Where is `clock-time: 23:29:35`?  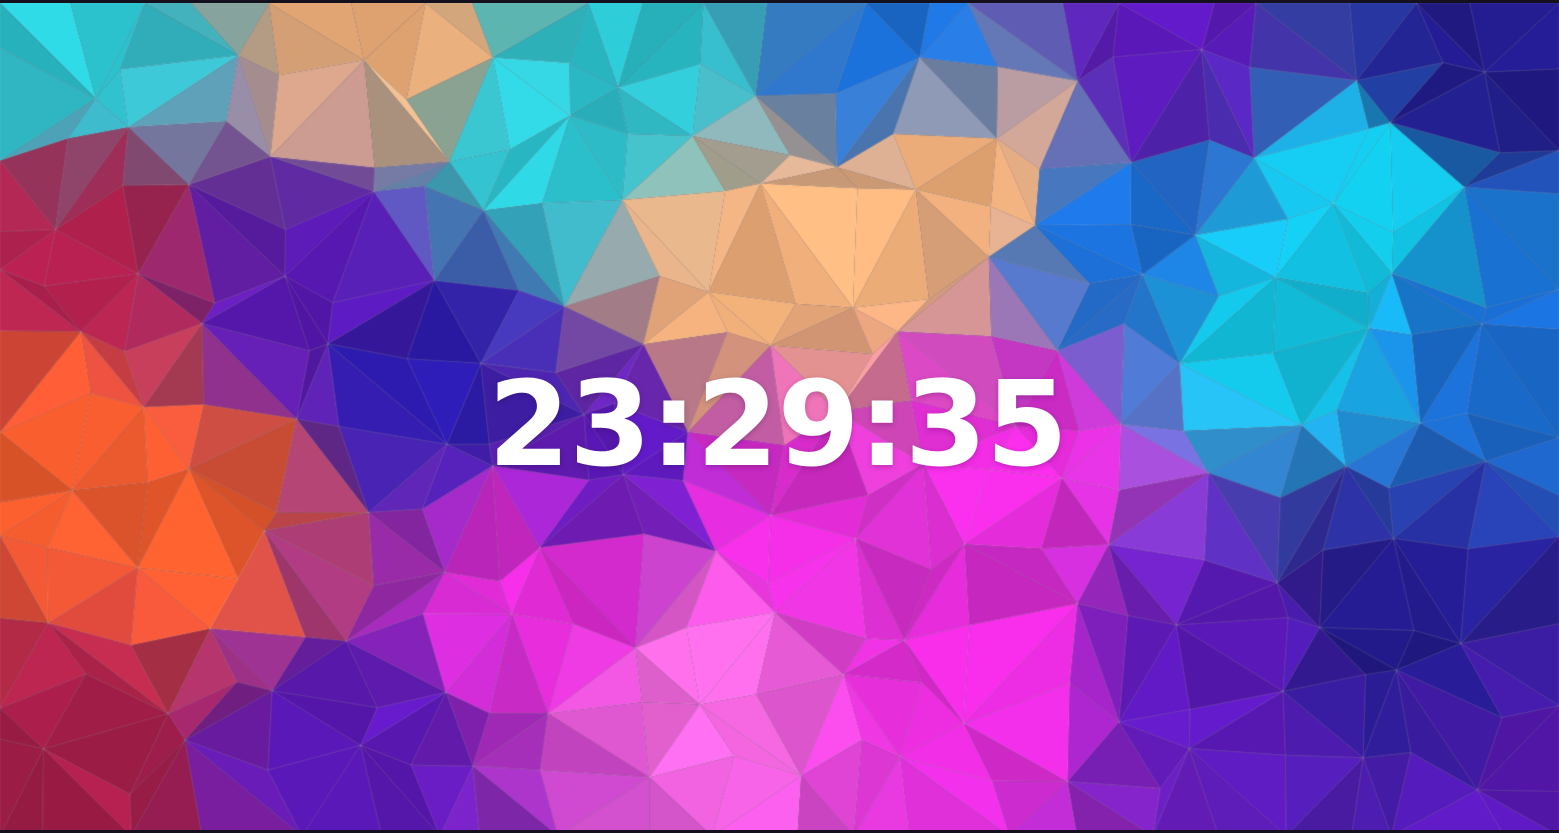
clock-time: 23:29:35 is located at coordinates (777, 424).